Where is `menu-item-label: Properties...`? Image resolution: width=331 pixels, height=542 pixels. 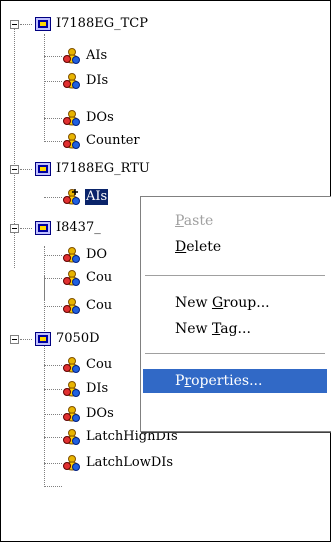
menu-item-label: Properties... is located at coordinates (219, 381).